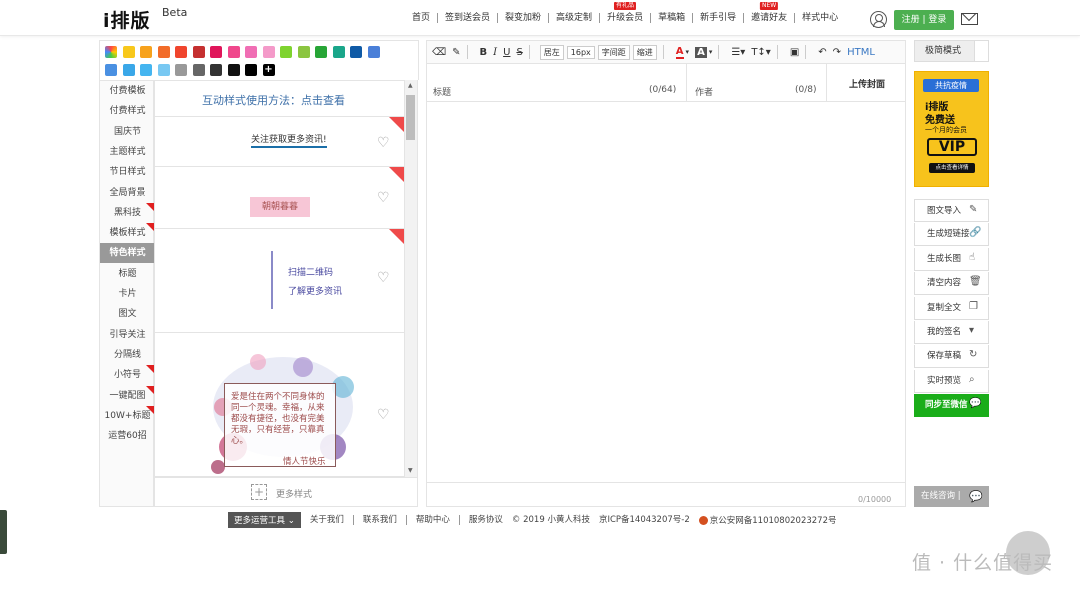 The height and width of the screenshot is (590, 1080). I want to click on category-item: 分隔线, so click(127, 355).